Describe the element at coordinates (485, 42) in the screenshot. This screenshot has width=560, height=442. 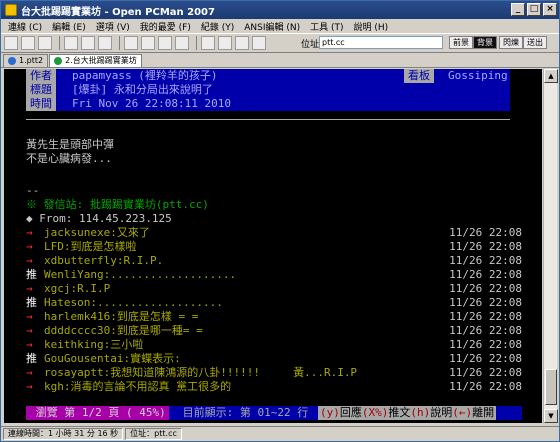
I see `background-button: 背景` at that location.